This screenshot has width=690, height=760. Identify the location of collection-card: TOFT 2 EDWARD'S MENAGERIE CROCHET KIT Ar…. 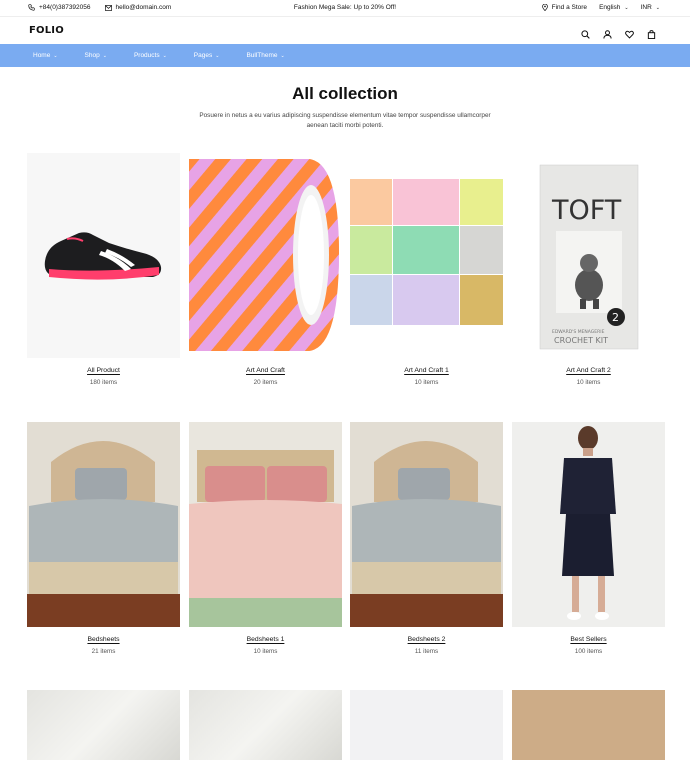
(588, 269).